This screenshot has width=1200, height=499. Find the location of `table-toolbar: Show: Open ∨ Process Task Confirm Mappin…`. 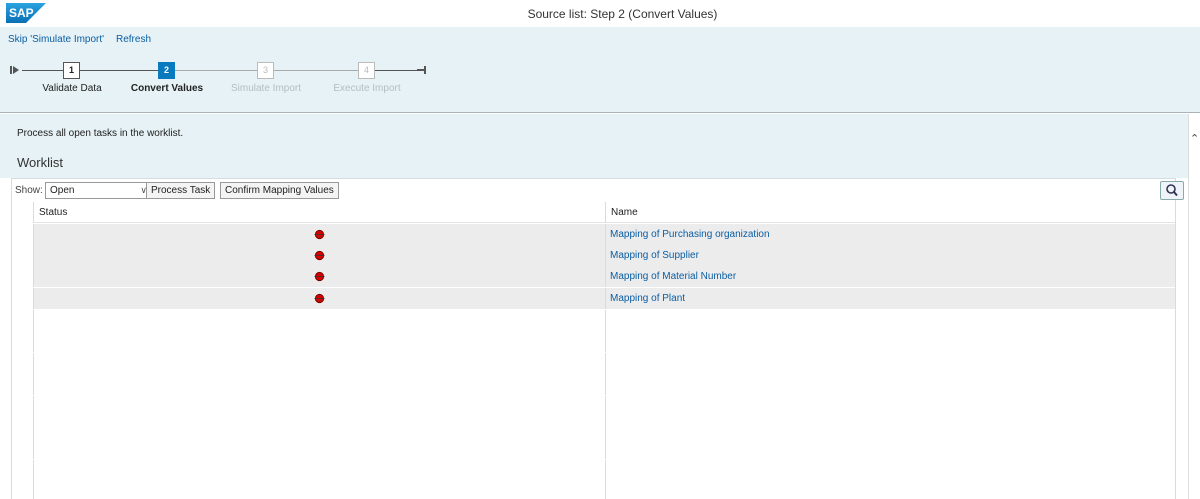

table-toolbar: Show: Open ∨ Process Task Confirm Mappin… is located at coordinates (597, 190).